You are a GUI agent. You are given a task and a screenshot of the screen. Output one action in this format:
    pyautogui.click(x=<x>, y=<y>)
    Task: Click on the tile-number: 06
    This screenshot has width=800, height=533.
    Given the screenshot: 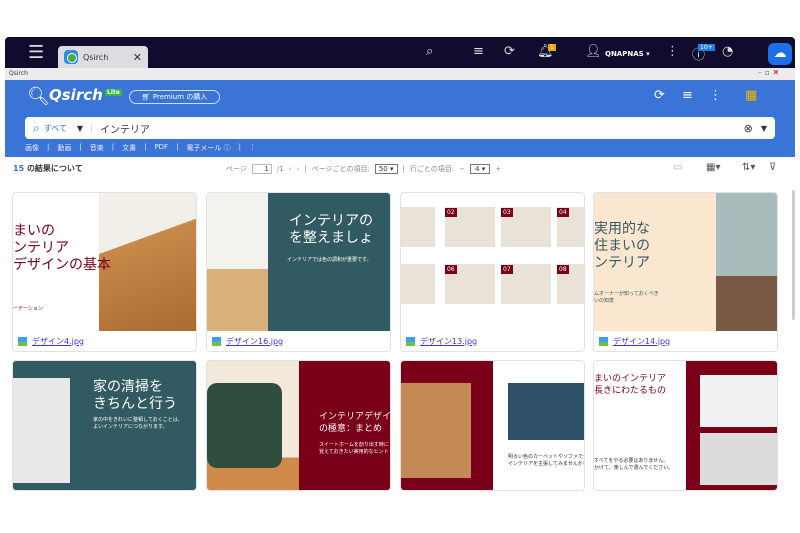 What is the action you would take?
    pyautogui.click(x=451, y=269)
    